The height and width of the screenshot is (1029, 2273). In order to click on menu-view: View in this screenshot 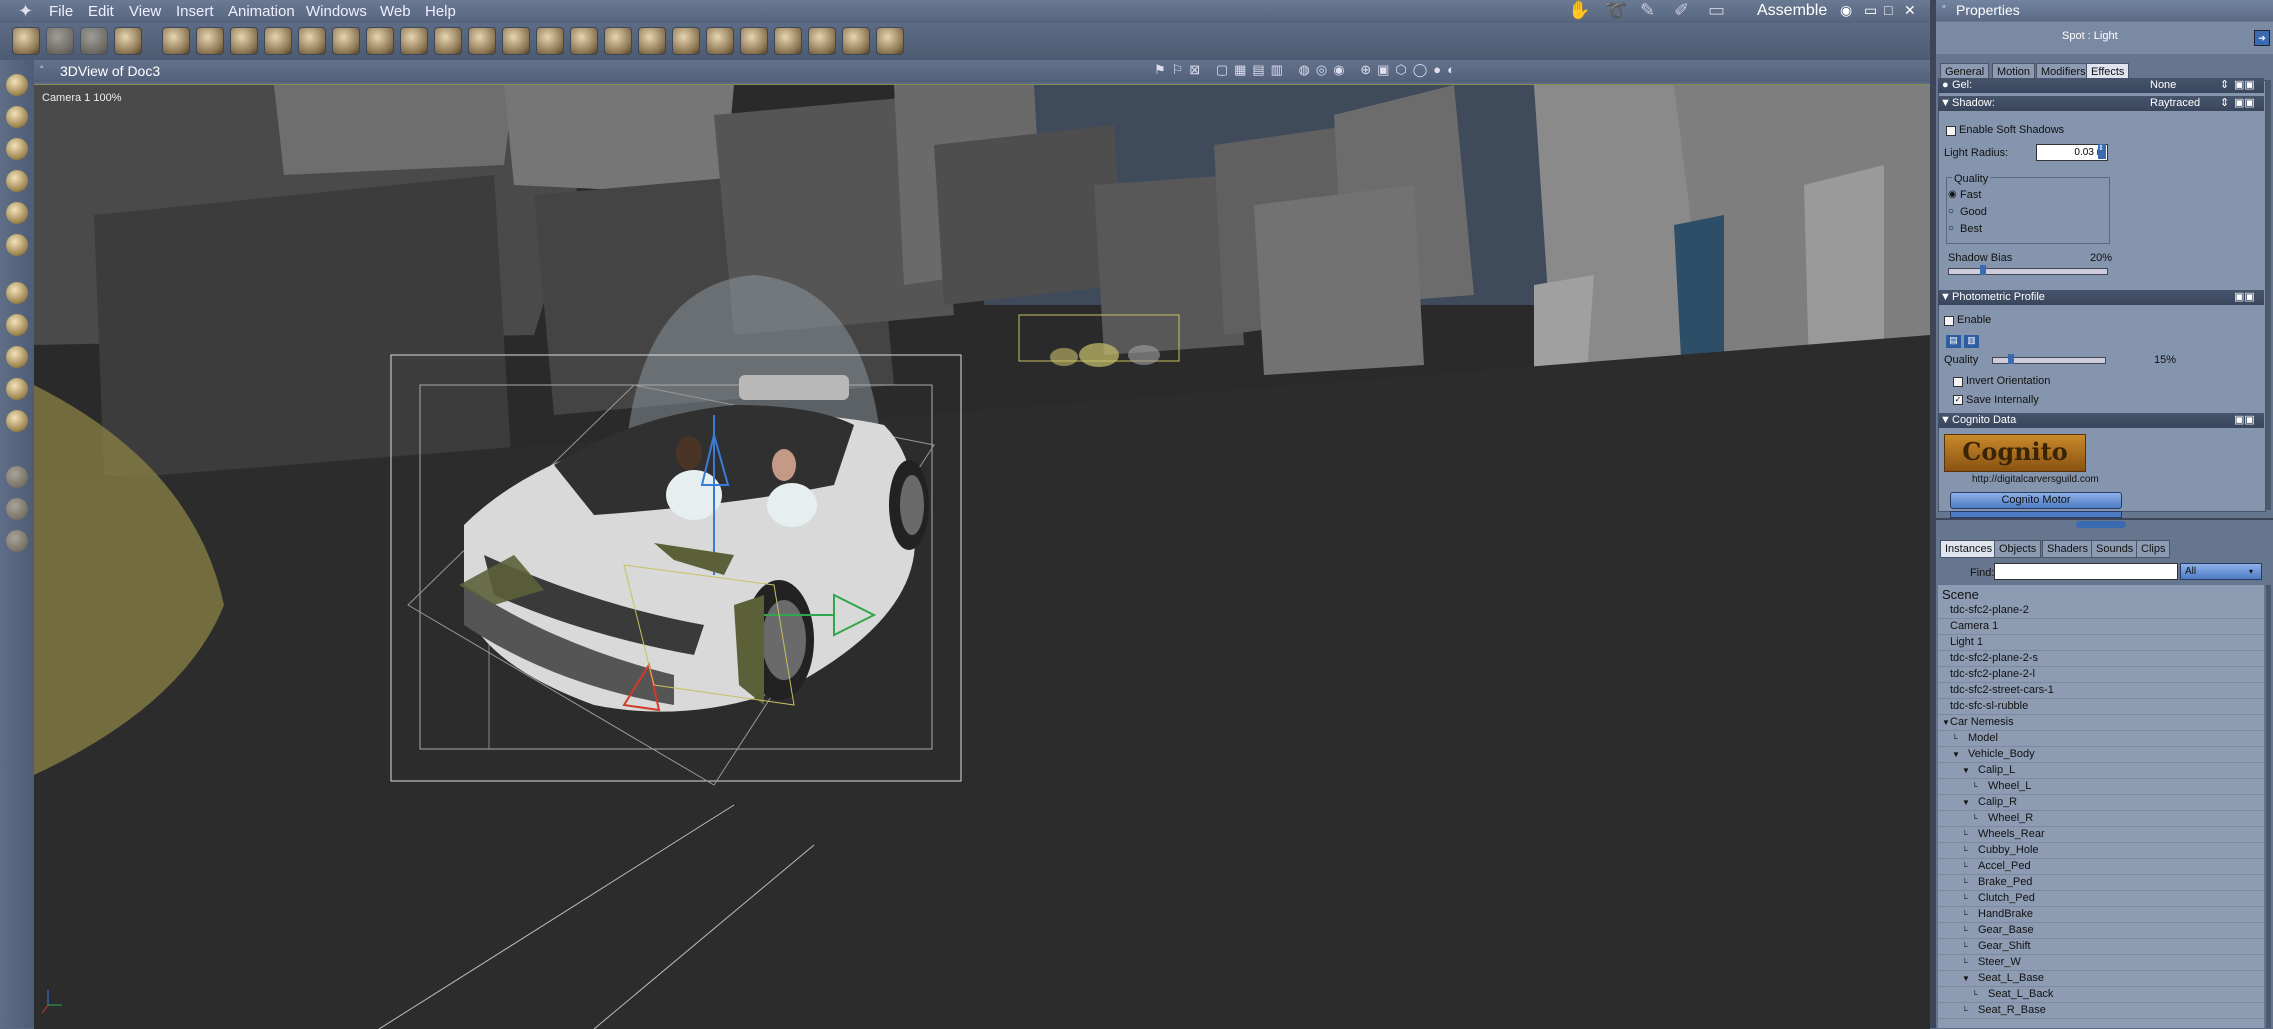, I will do `click(145, 11)`.